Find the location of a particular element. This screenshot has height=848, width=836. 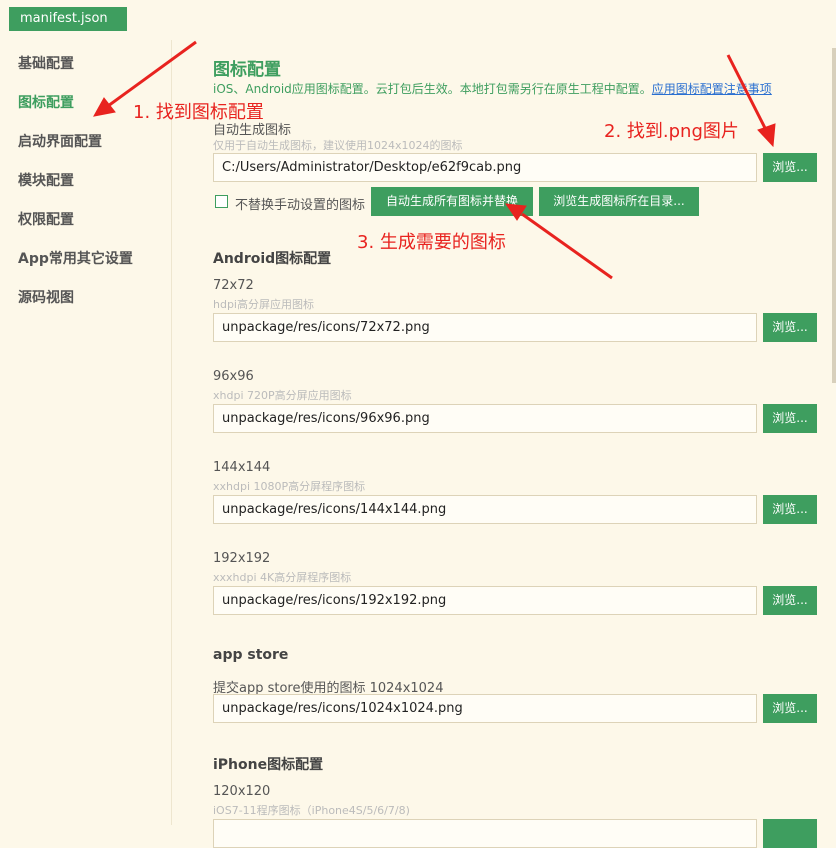

annotation-2: 2. 找到.png图片 is located at coordinates (671, 131).